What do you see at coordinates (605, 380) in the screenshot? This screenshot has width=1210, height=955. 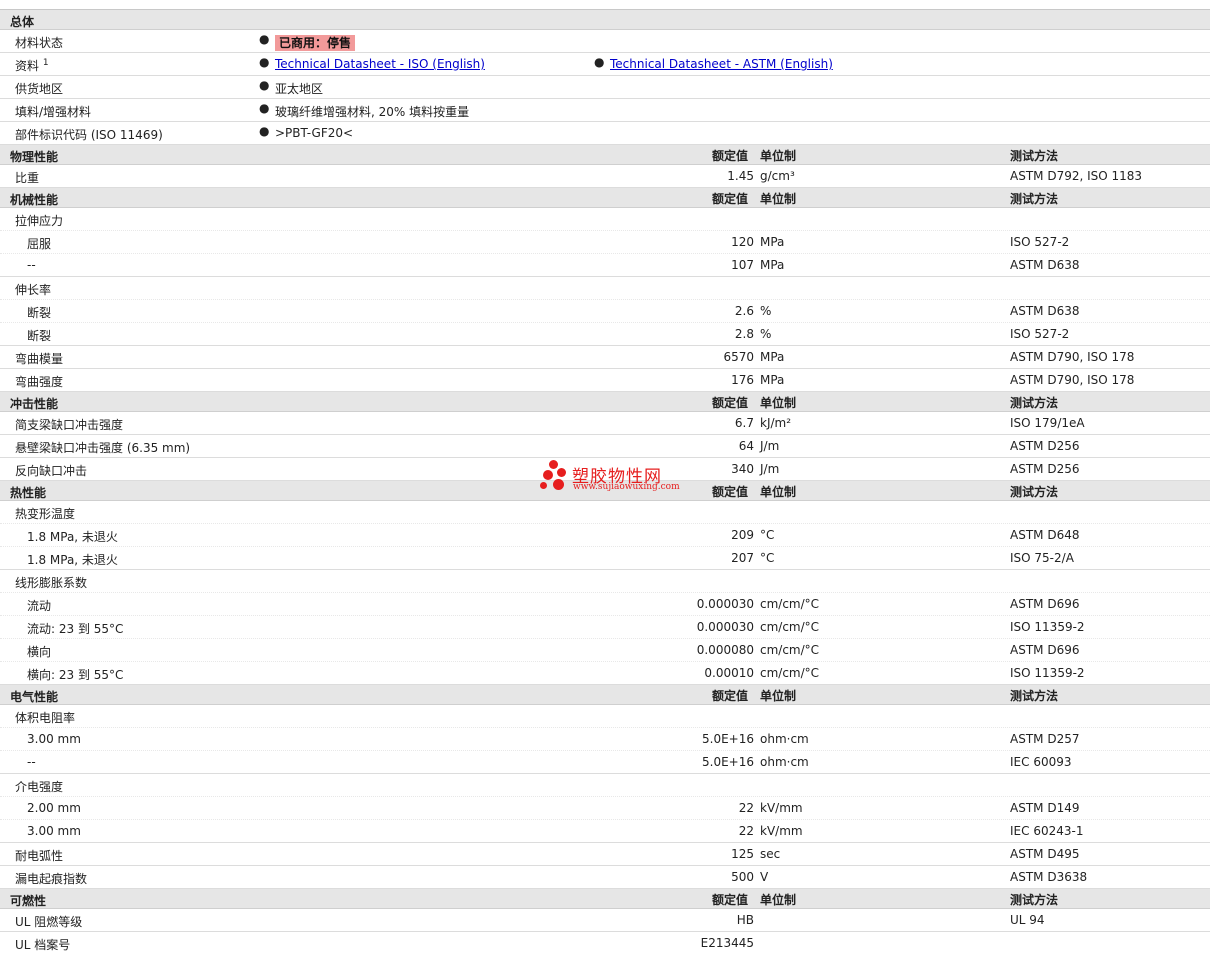 I see `table-row: 弯曲强度 176 MPa ASTM D790, ISO 178` at bounding box center [605, 380].